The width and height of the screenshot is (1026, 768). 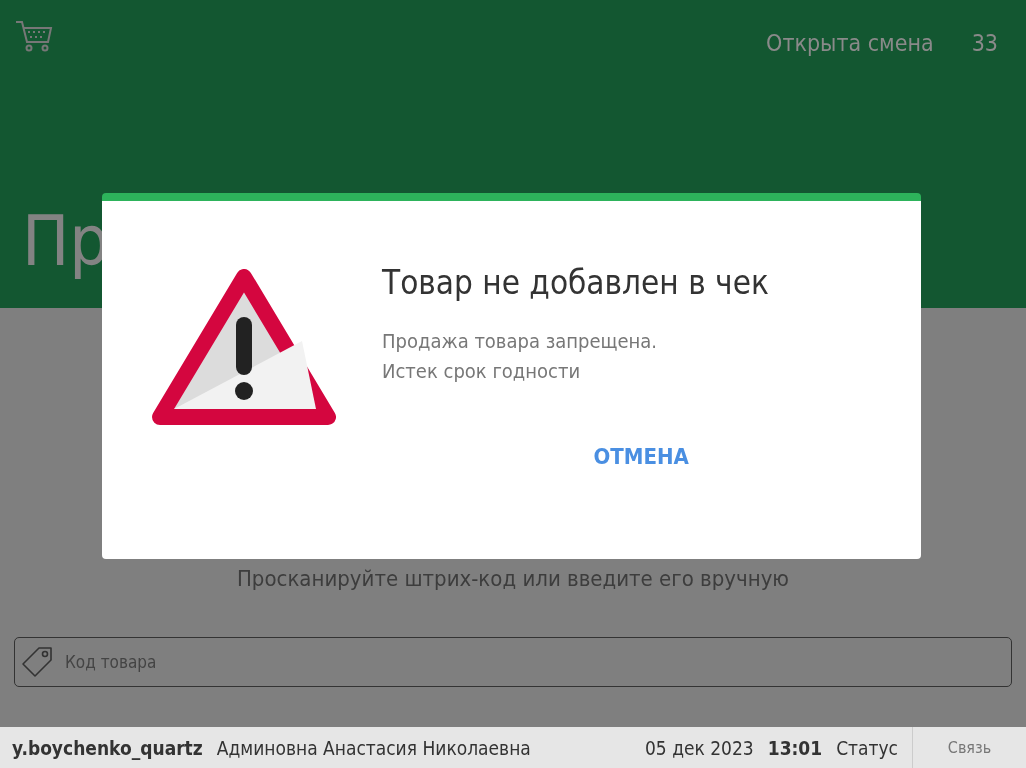 I want to click on shopping-cart-icon, so click(x=34, y=36).